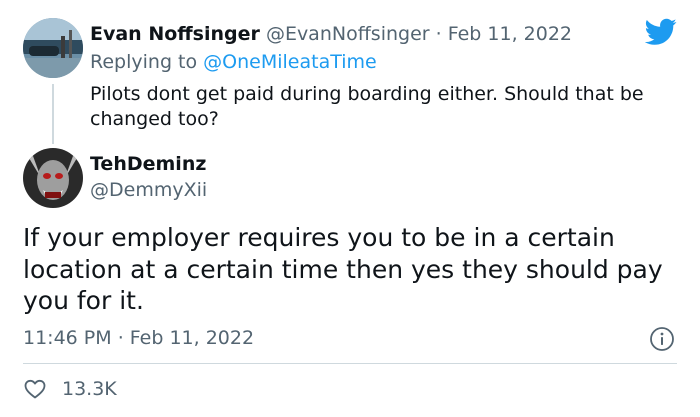  Describe the element at coordinates (192, 338) in the screenshot. I see `tweet-date: Feb 11, 2022` at that location.